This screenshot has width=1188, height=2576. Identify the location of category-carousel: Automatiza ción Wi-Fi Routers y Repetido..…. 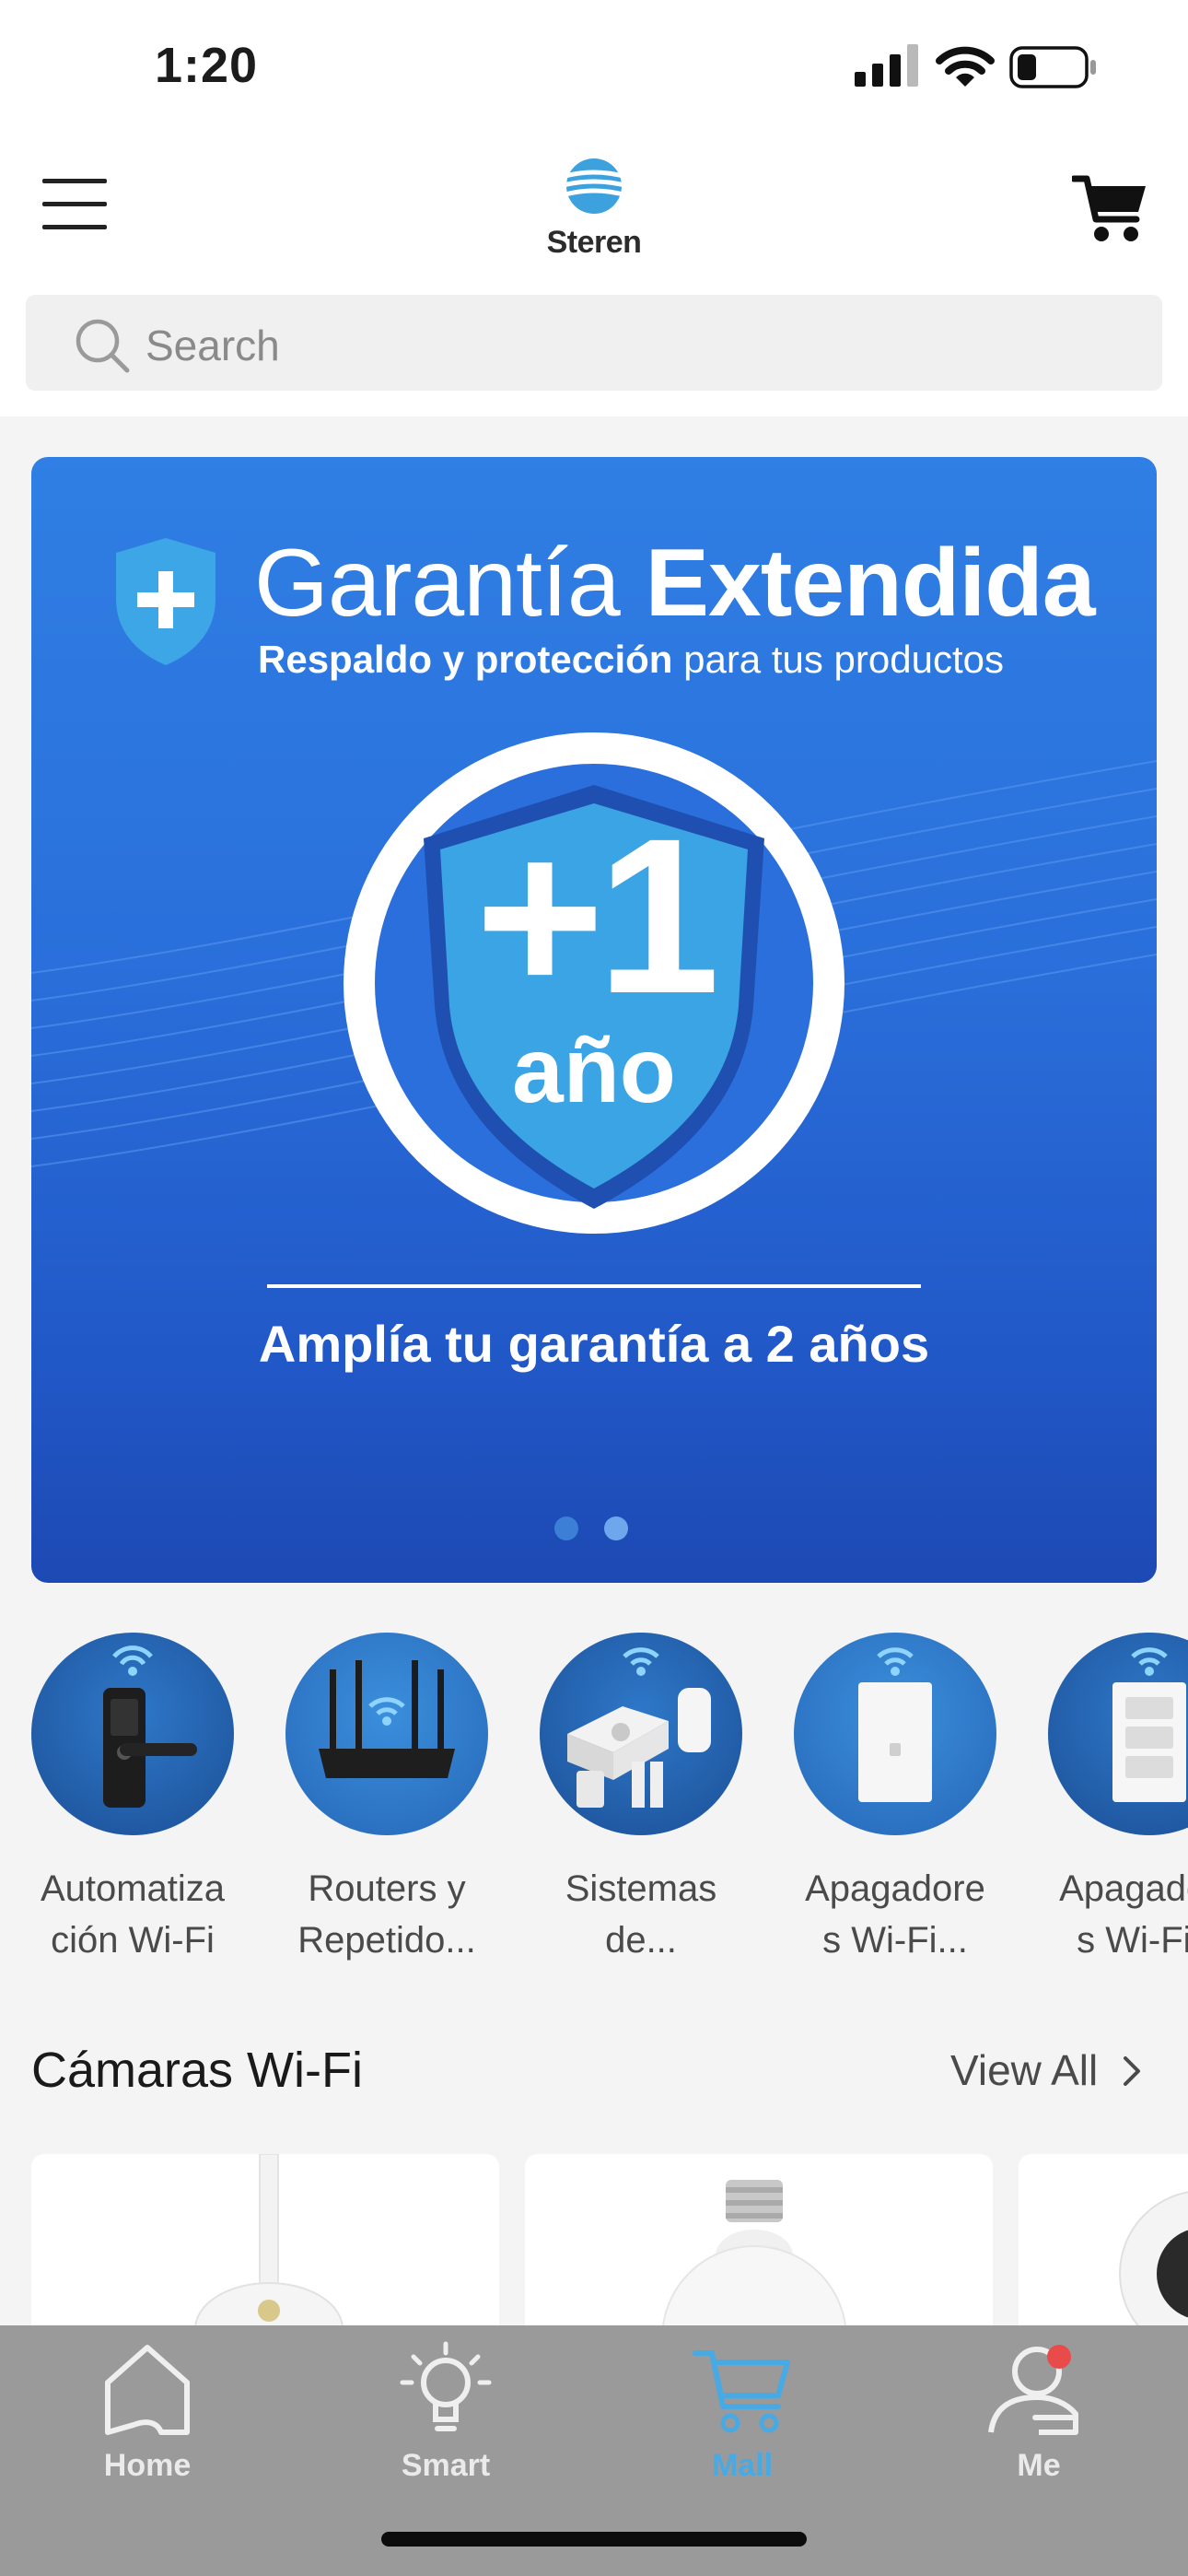
(594, 1808).